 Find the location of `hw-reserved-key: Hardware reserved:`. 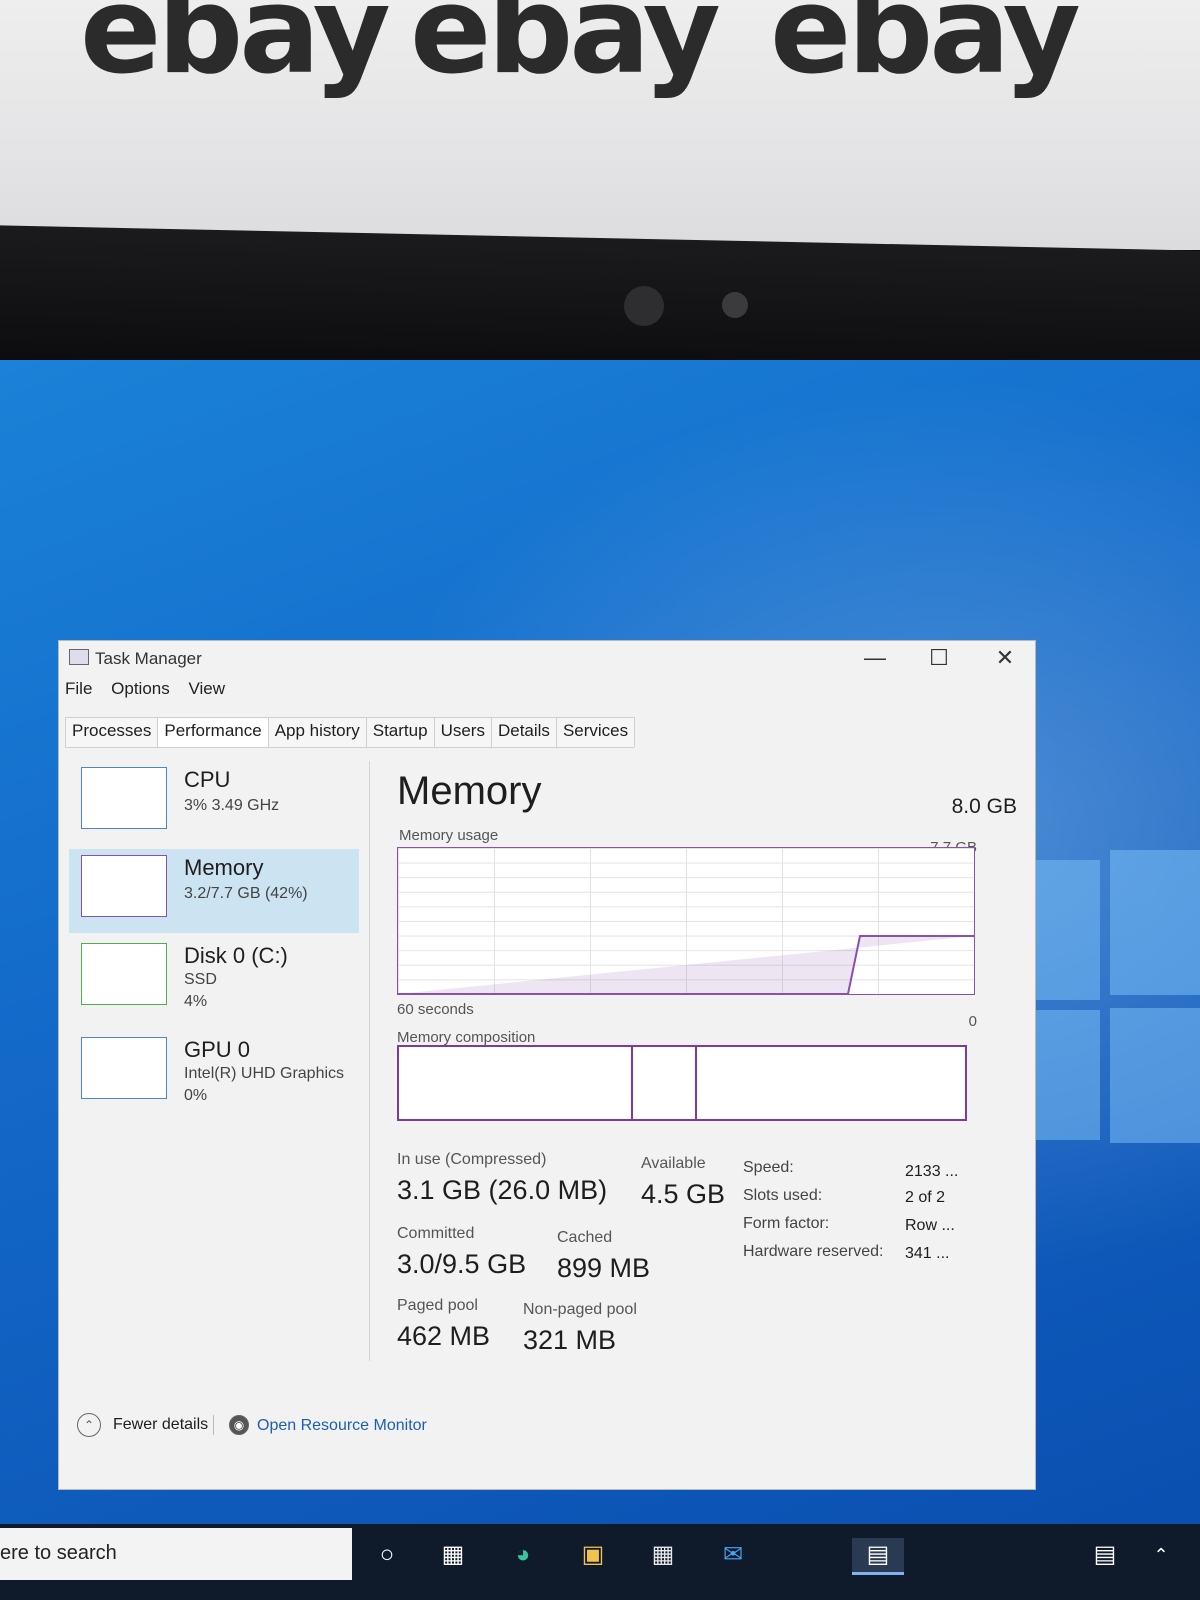

hw-reserved-key: Hardware reserved: is located at coordinates (813, 1251).